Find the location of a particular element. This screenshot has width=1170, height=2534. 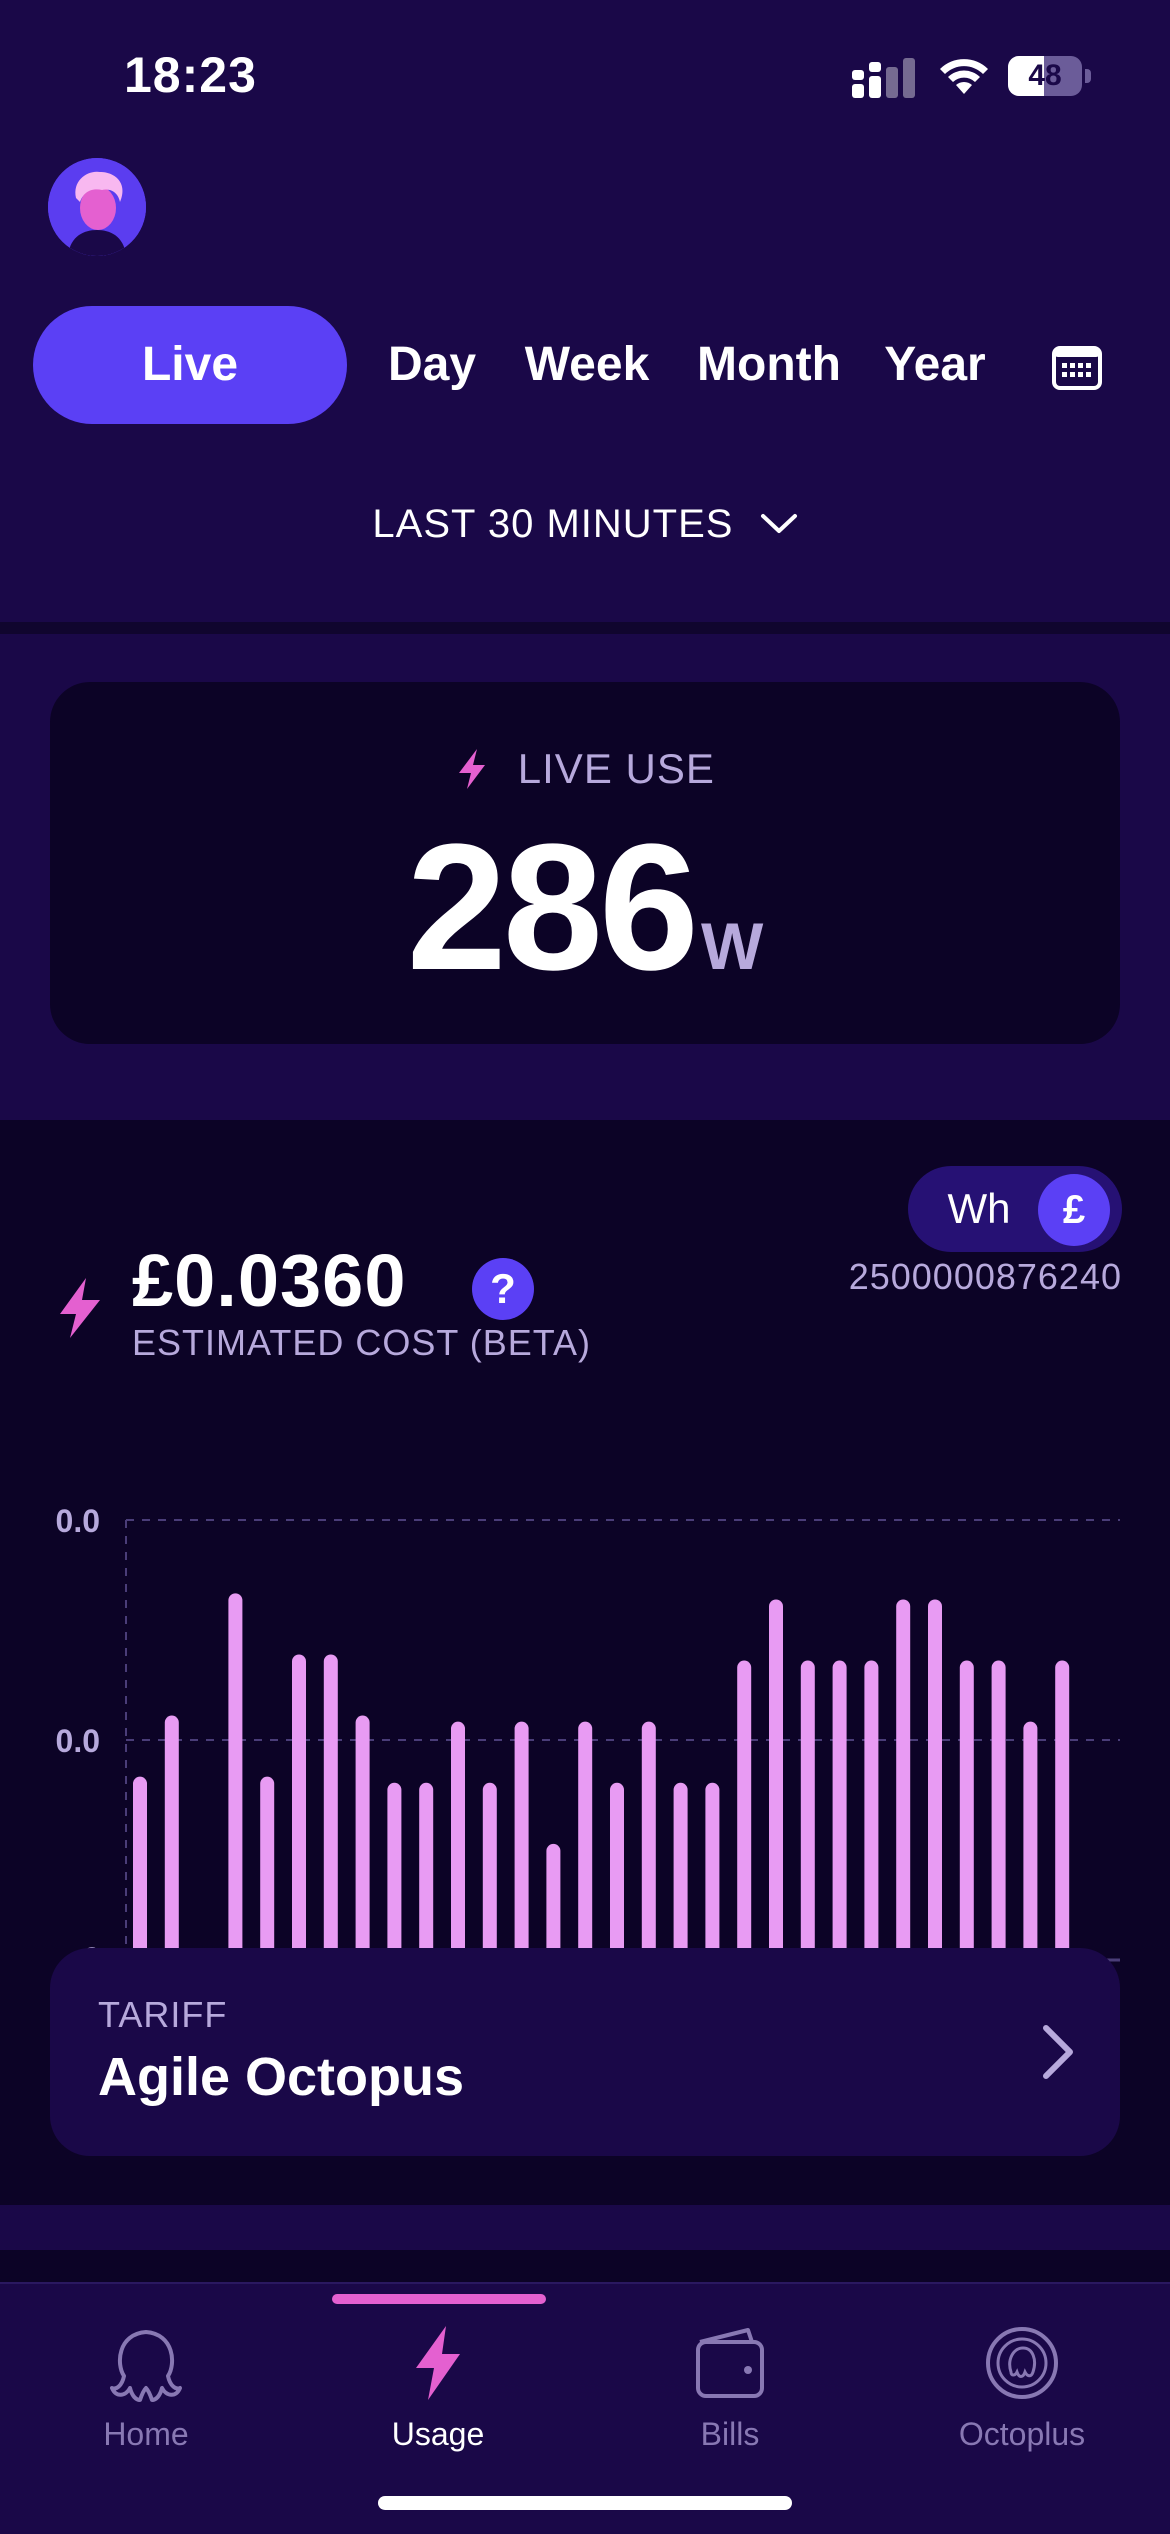

unit-toggle: Wh £ is located at coordinates (1015, 1209).